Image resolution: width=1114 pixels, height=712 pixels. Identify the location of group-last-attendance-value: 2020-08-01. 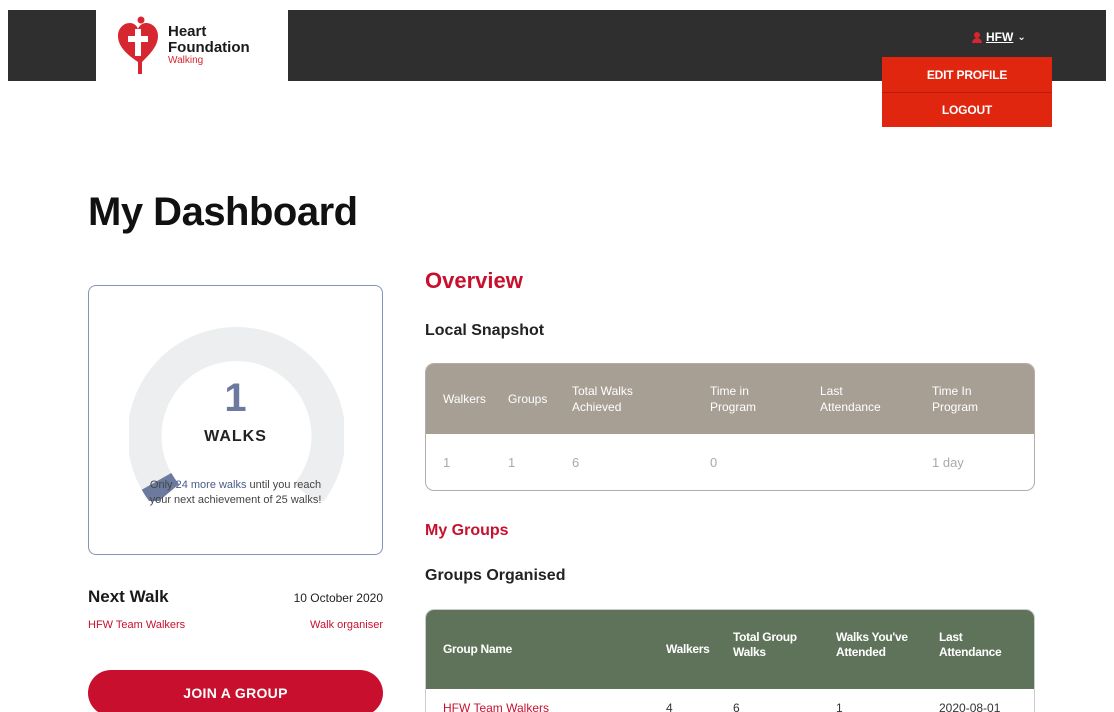
(970, 706).